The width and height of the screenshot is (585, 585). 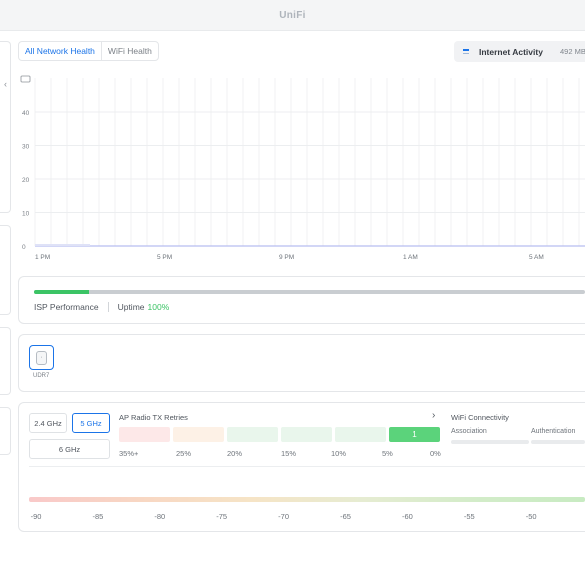 What do you see at coordinates (414, 434) in the screenshot?
I see `retry-segment: 1` at bounding box center [414, 434].